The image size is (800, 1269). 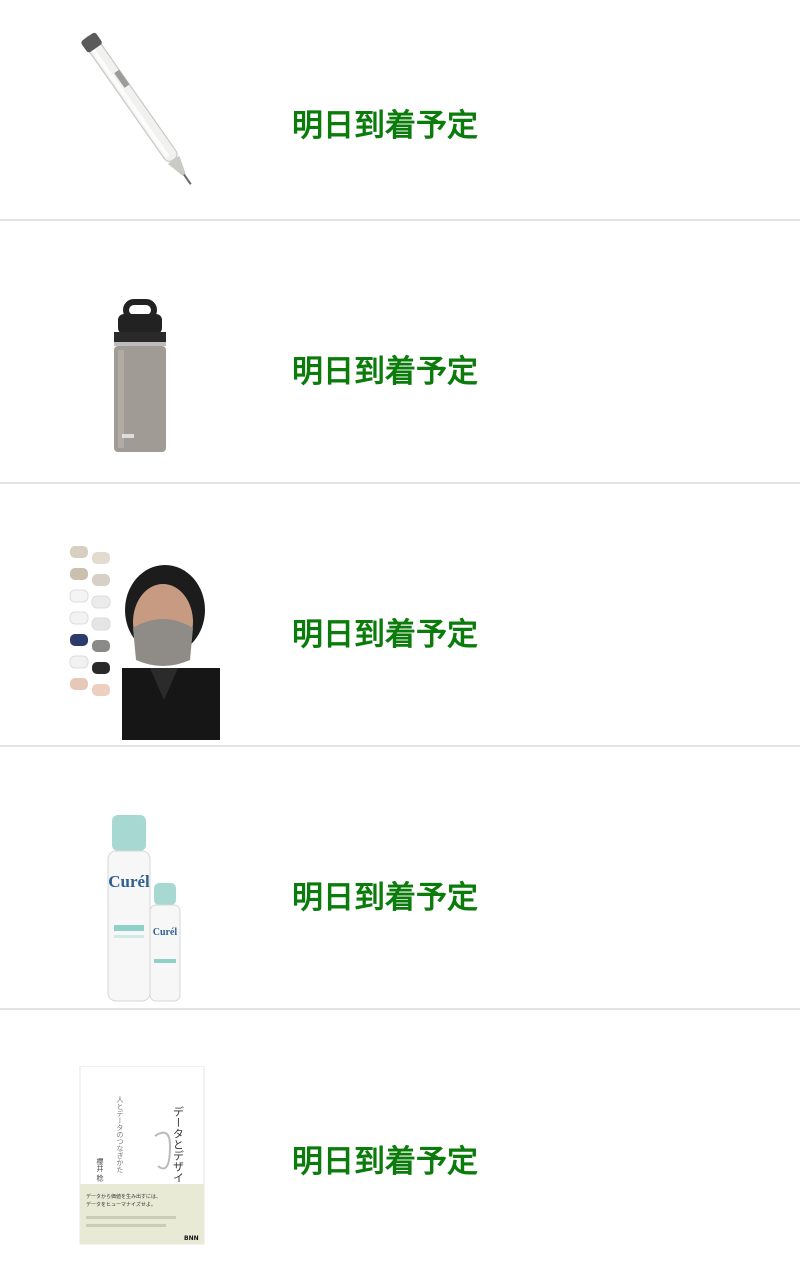 I want to click on svg-text: データをヒューマナイズせよ。, so click(x=121, y=1204).